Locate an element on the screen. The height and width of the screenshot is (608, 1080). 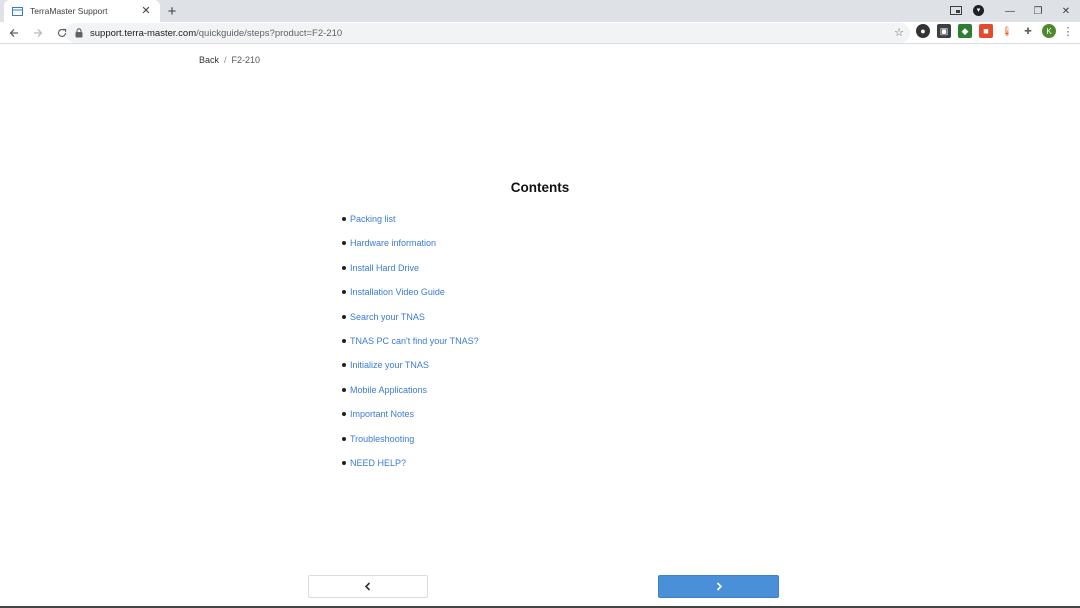
media-control-icon is located at coordinates (956, 10).